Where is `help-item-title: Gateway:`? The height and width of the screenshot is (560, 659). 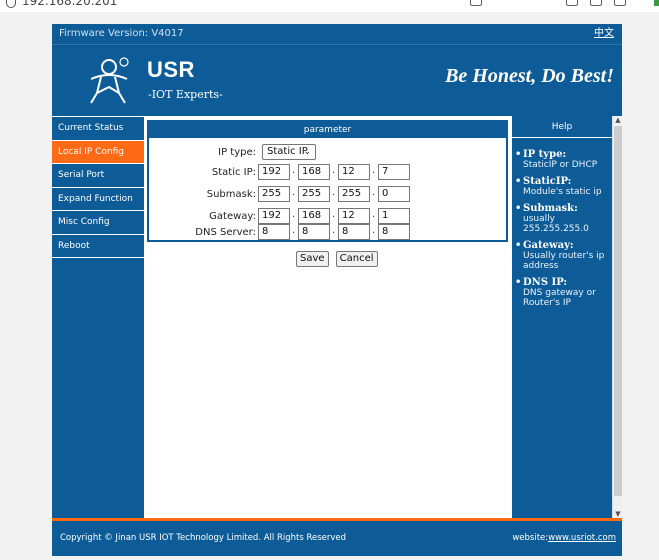
help-item-title: Gateway: is located at coordinates (548, 245).